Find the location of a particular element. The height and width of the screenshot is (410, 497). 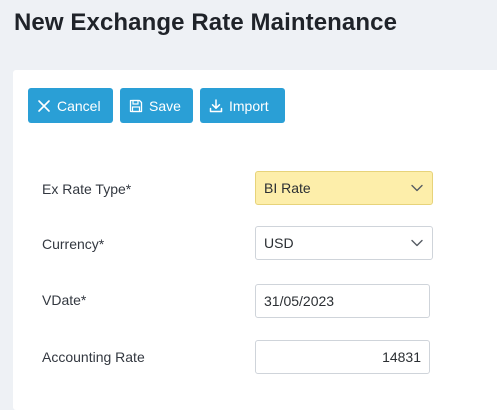

download-icon is located at coordinates (216, 105).